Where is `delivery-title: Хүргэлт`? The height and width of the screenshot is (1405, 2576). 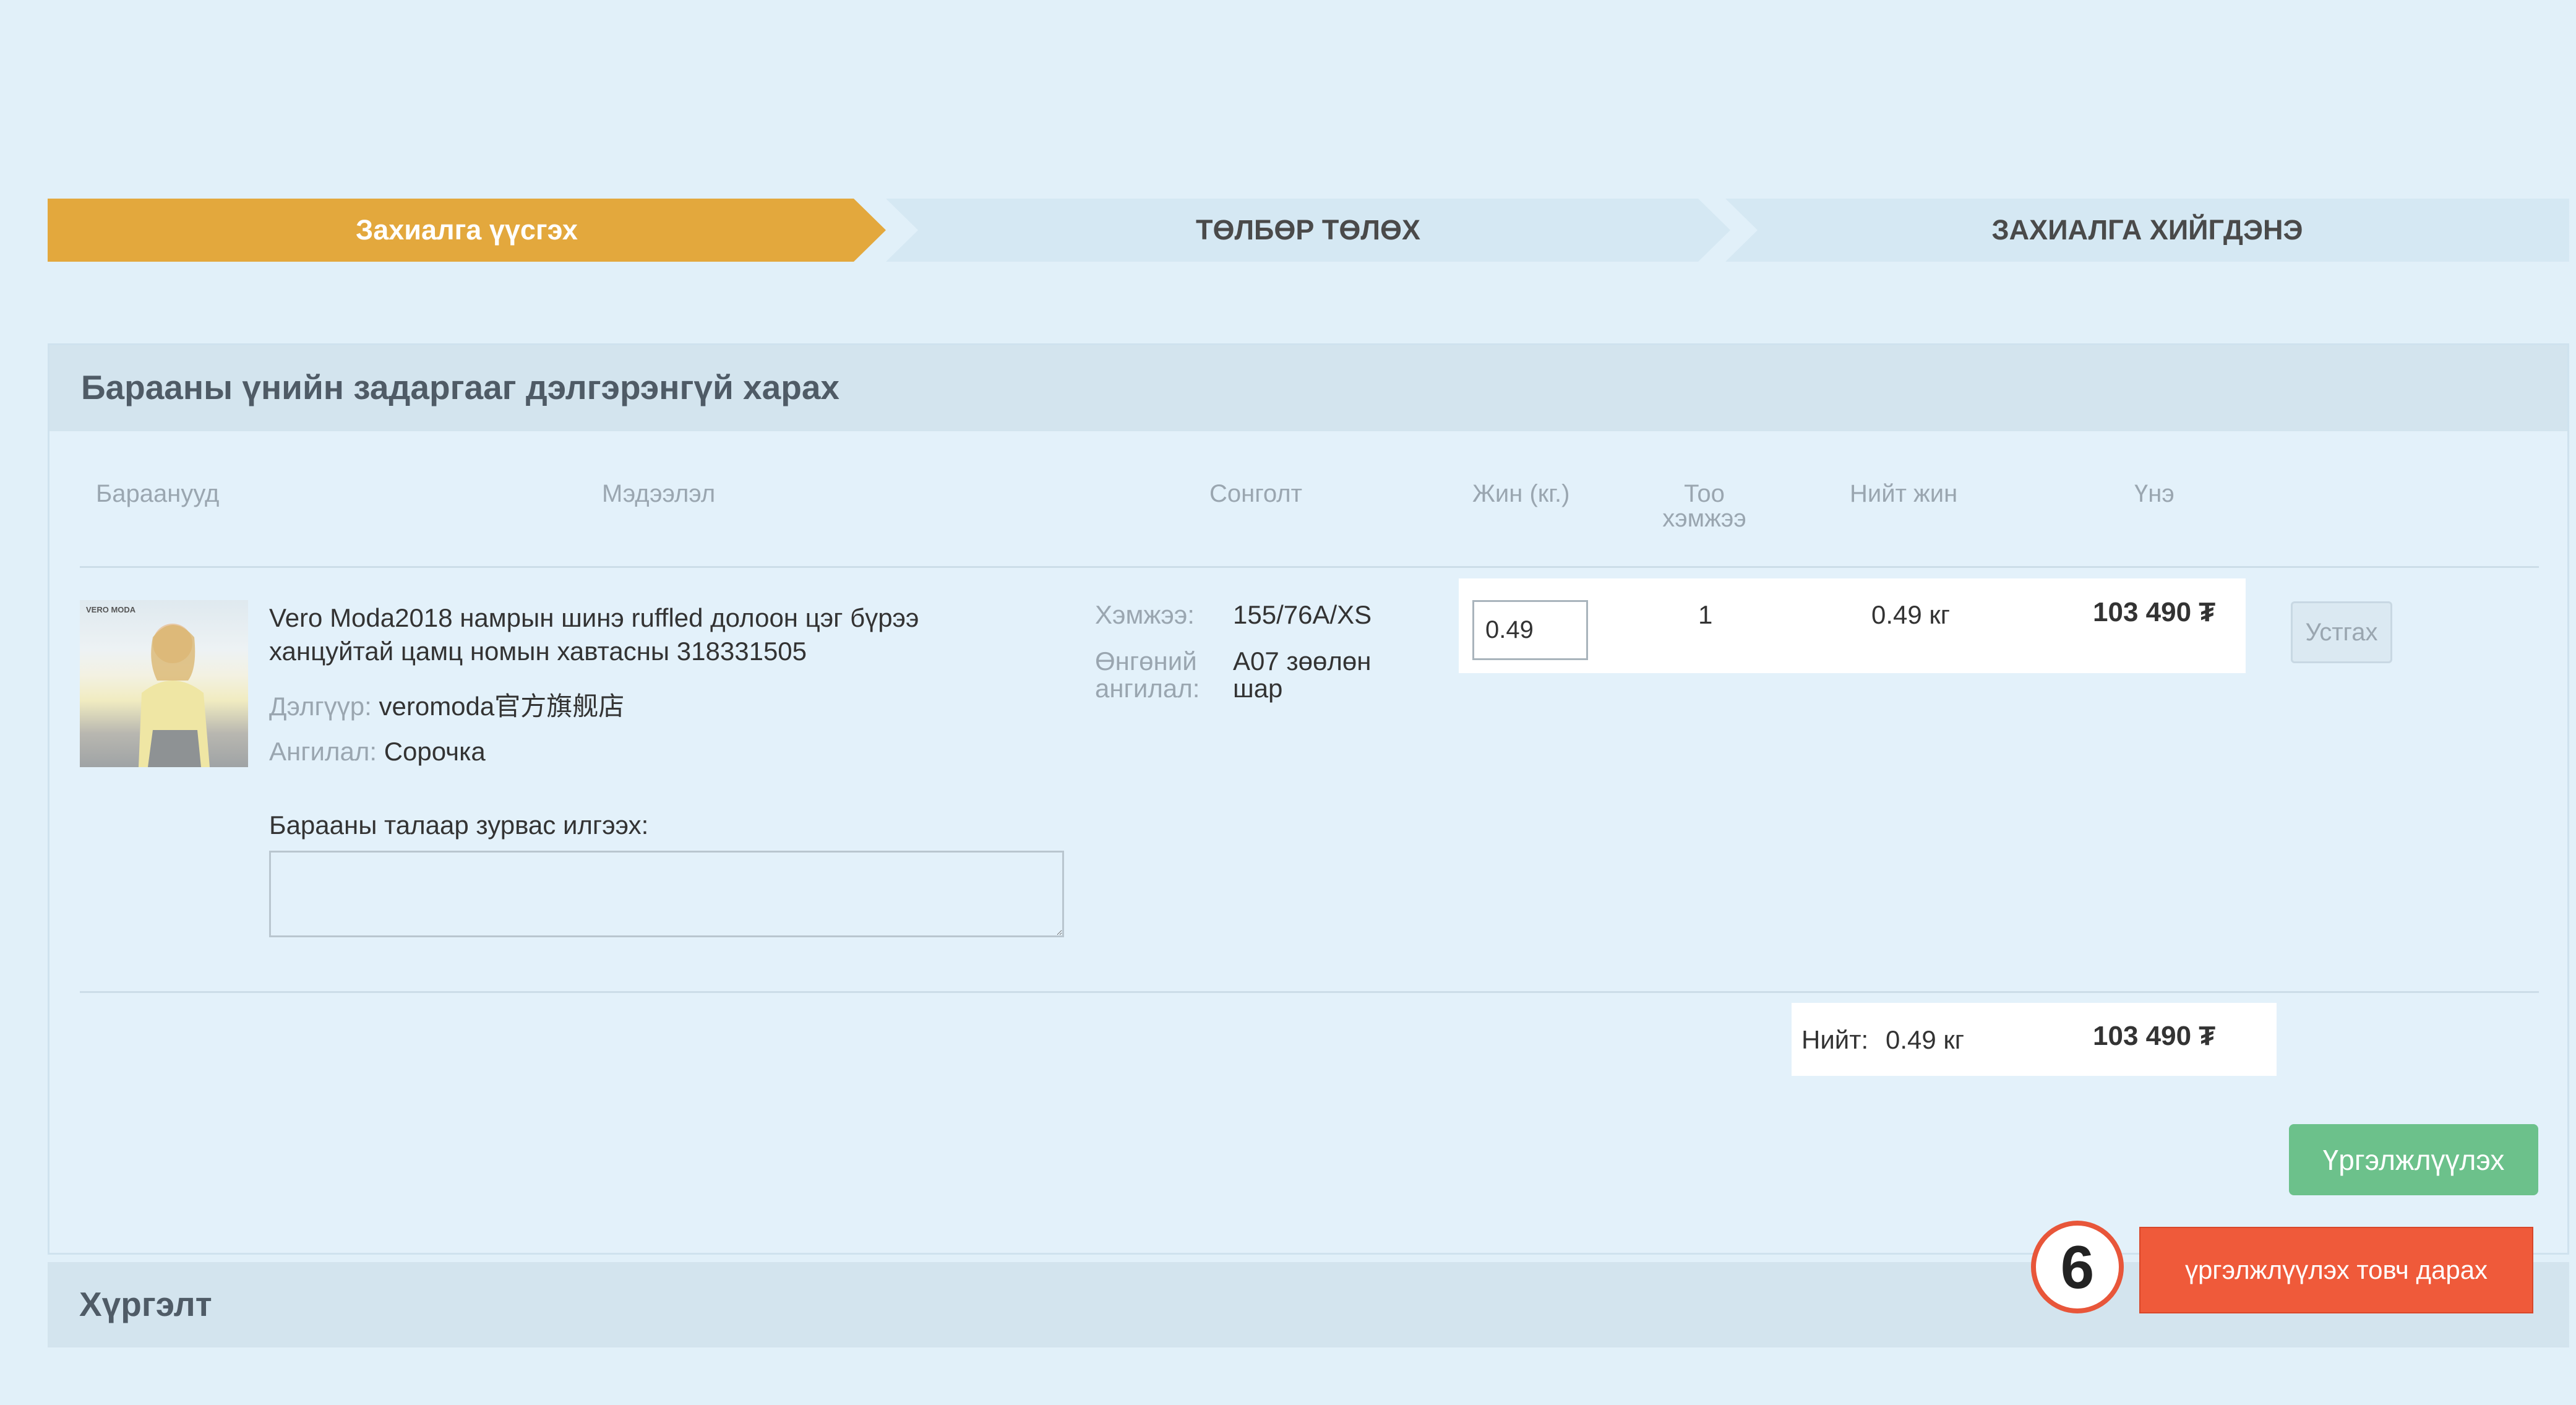
delivery-title: Хүргэлт is located at coordinates (145, 1304).